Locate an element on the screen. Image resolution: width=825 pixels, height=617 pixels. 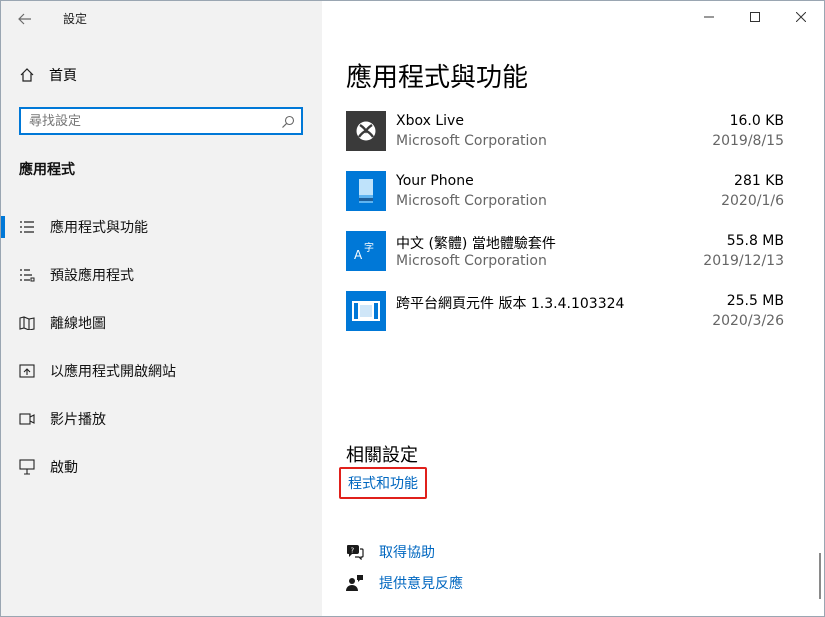
sidebar-item-label: 應用程式與功能 is located at coordinates (99, 228).